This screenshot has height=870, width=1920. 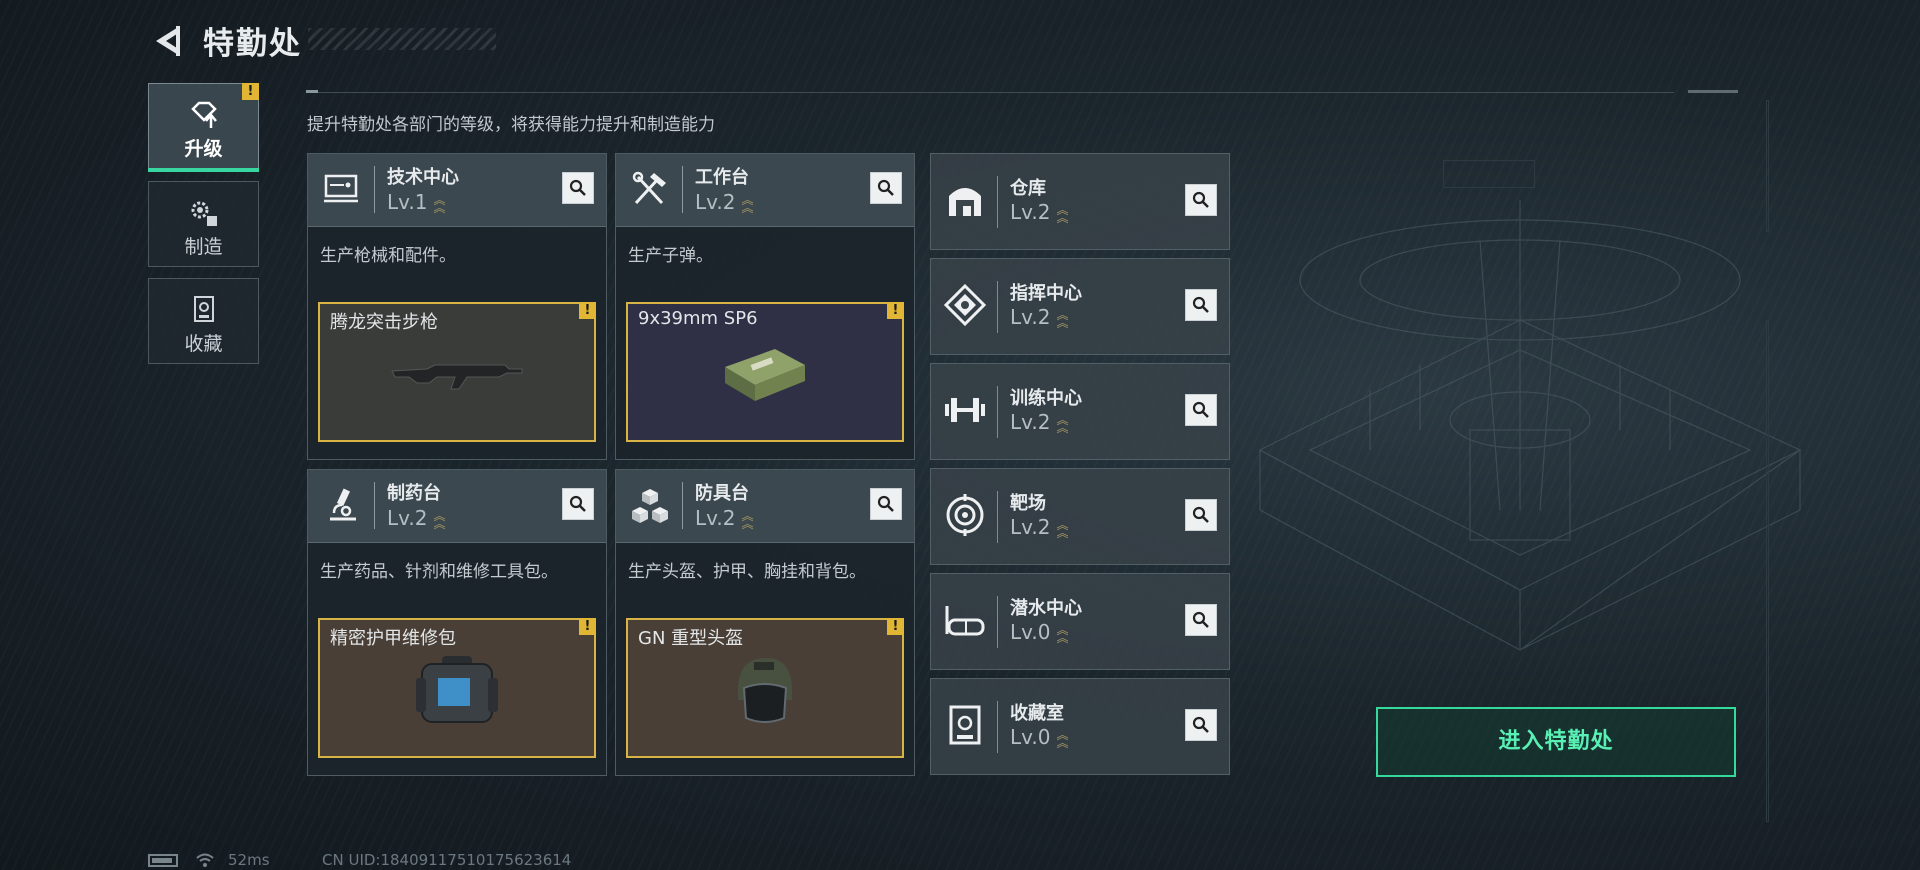 What do you see at coordinates (341, 188) in the screenshot?
I see `monitor-icon` at bounding box center [341, 188].